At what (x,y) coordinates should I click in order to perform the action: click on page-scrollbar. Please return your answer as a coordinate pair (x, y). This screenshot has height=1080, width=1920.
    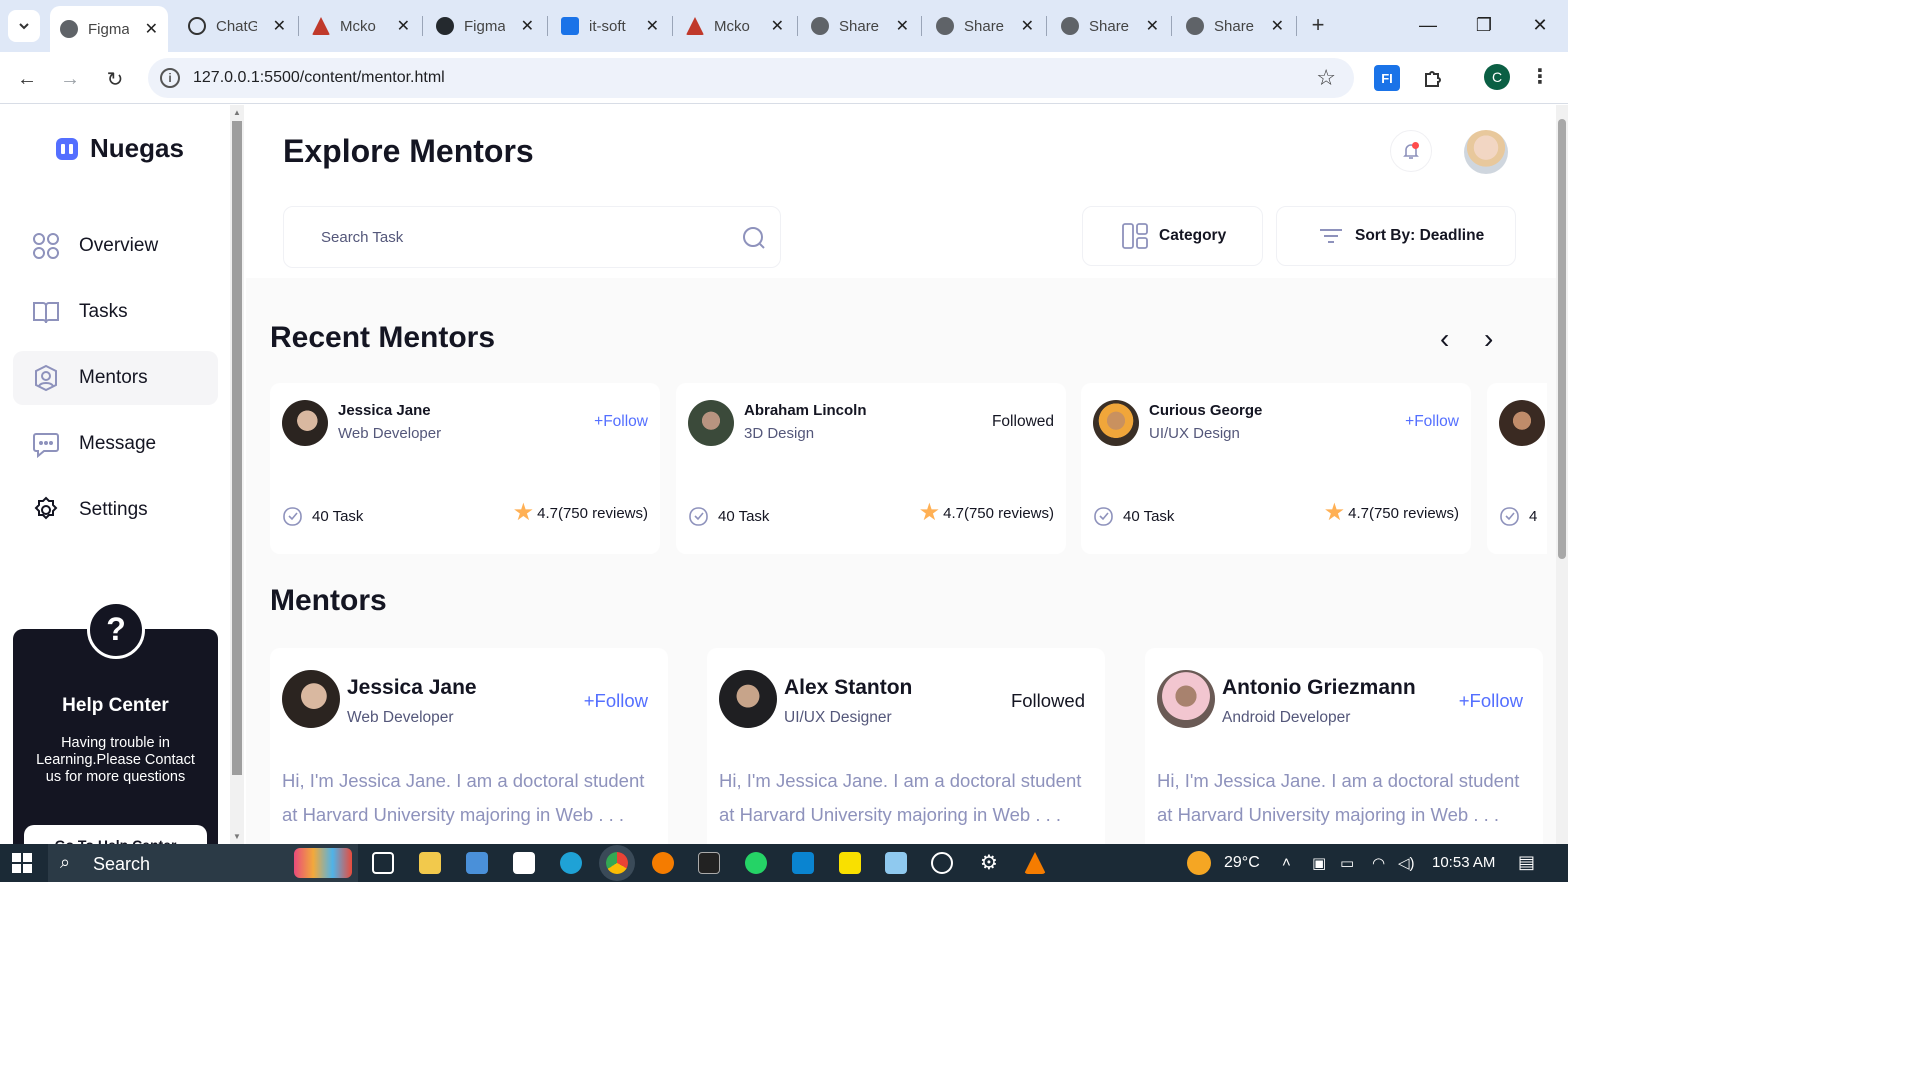
    Looking at the image, I should click on (1562, 474).